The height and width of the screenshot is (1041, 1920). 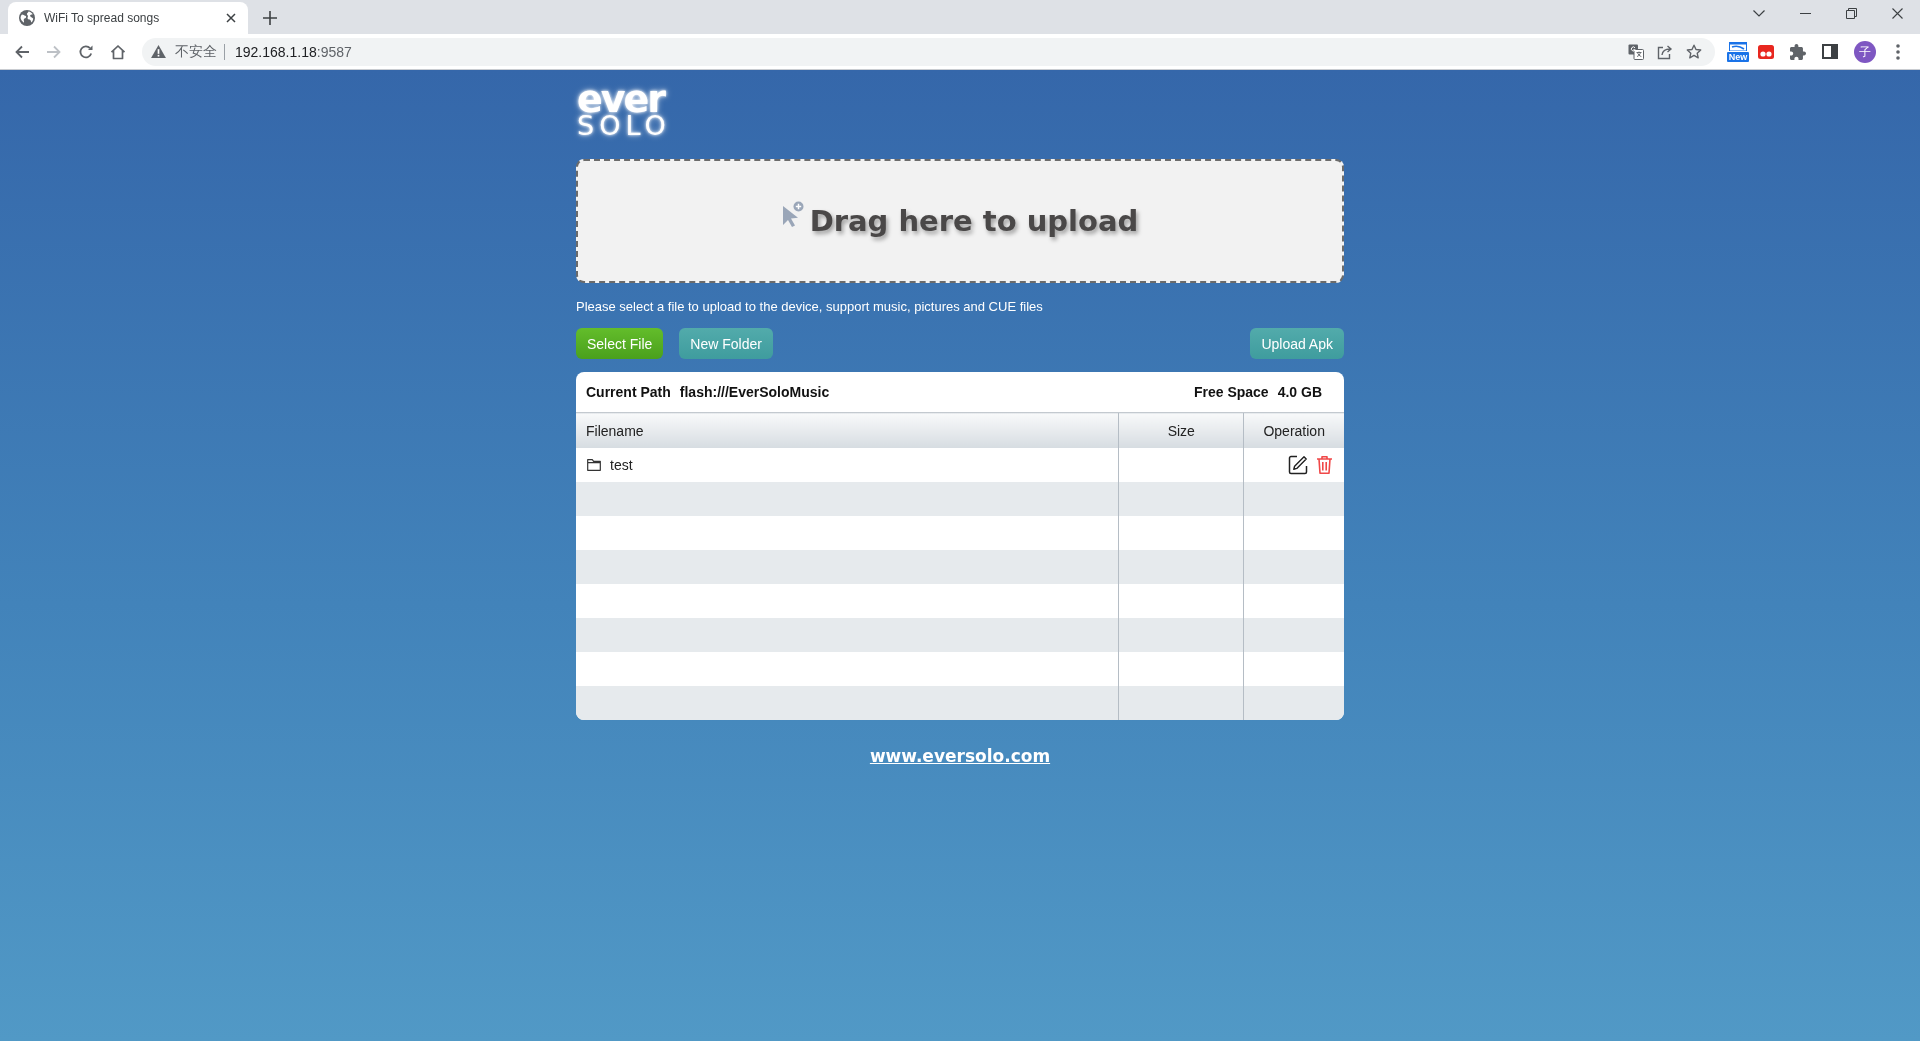 I want to click on share-icon, so click(x=1665, y=51).